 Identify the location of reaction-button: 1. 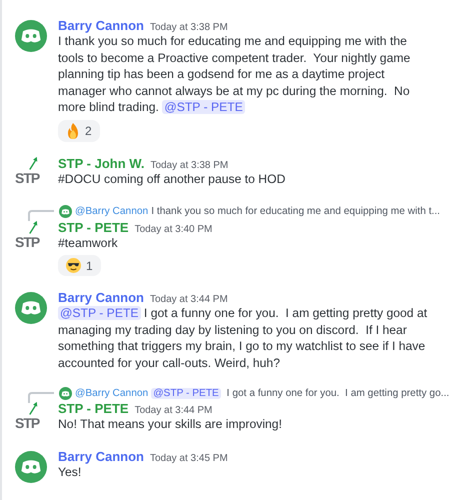
(79, 265).